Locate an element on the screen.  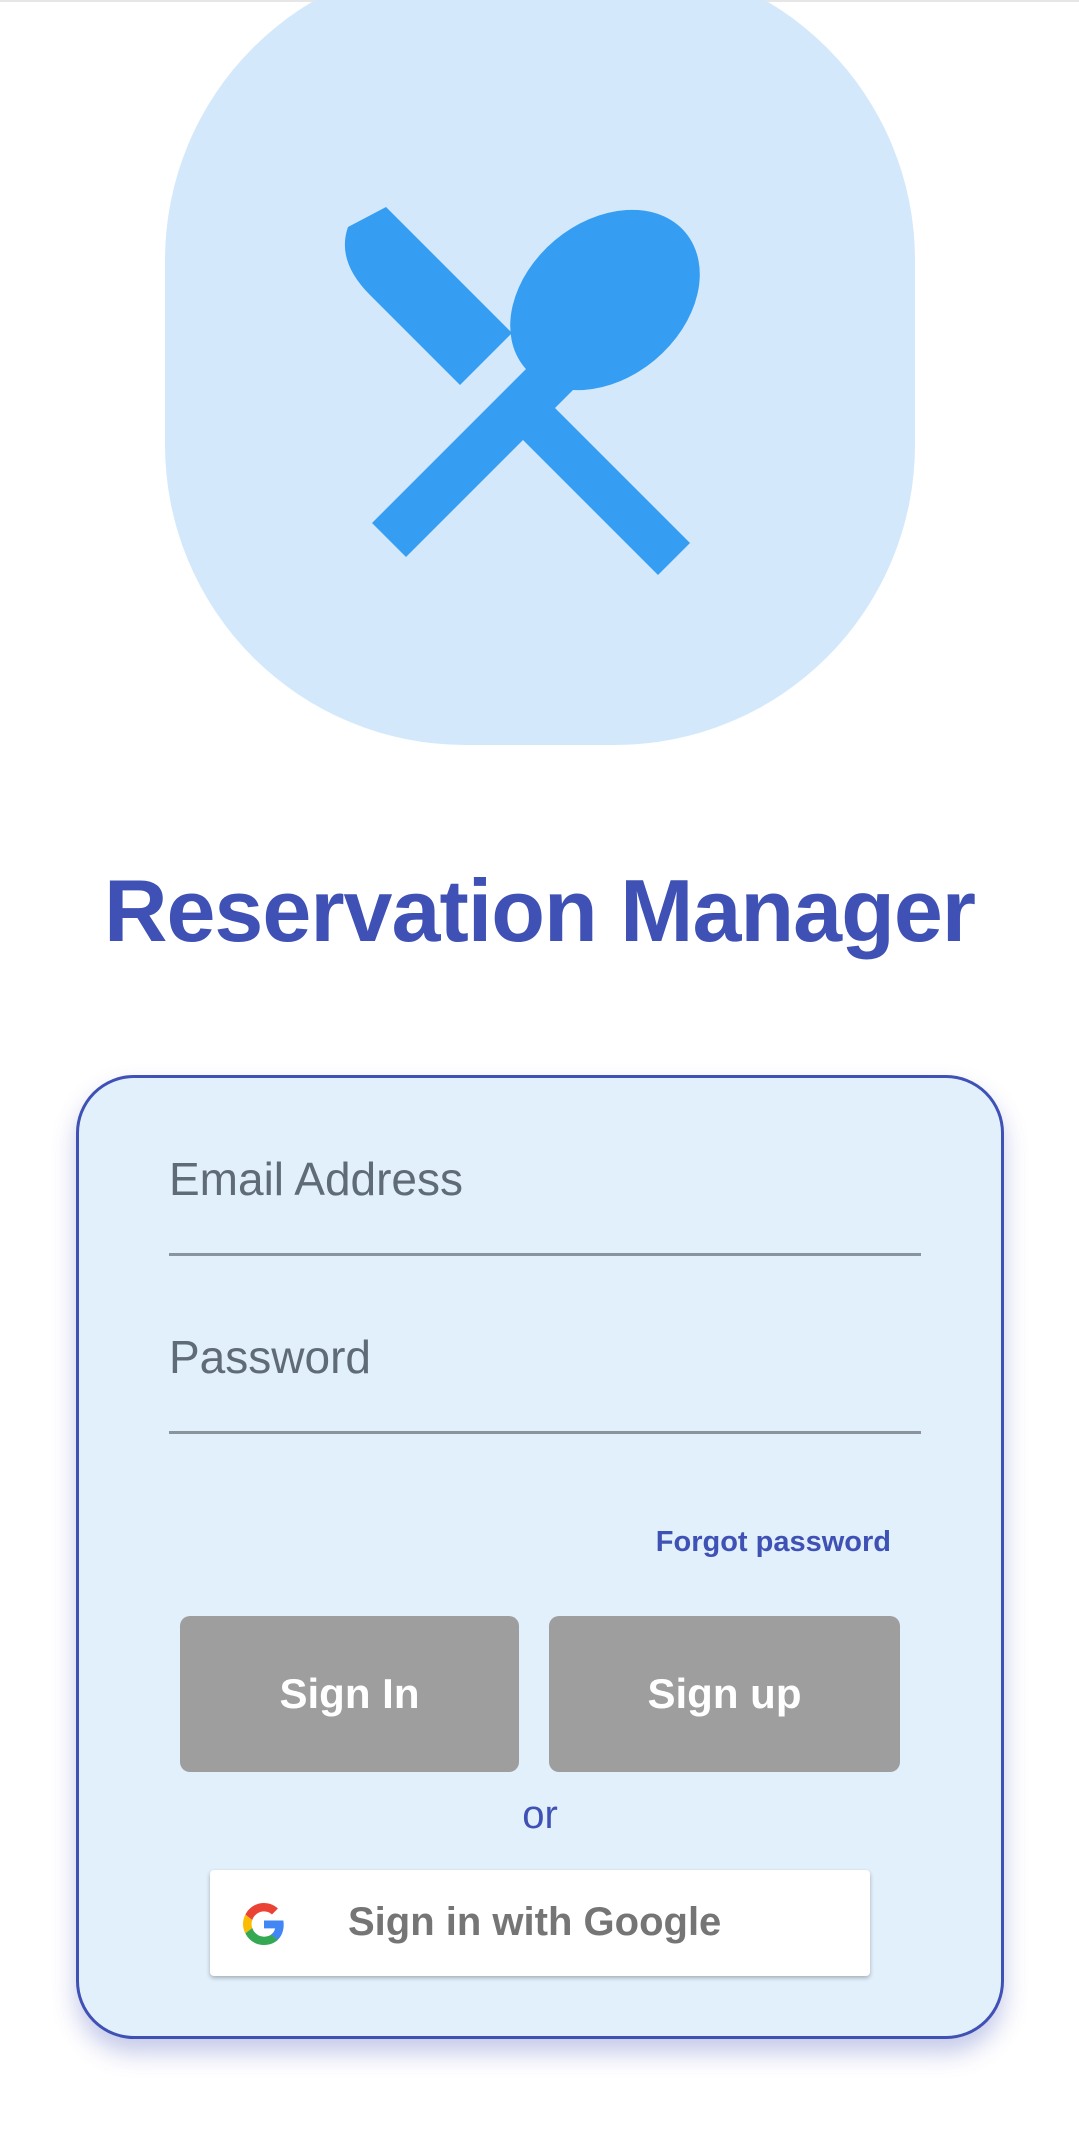
google-sign-in-label: Sign in with Google is located at coordinates (535, 1922).